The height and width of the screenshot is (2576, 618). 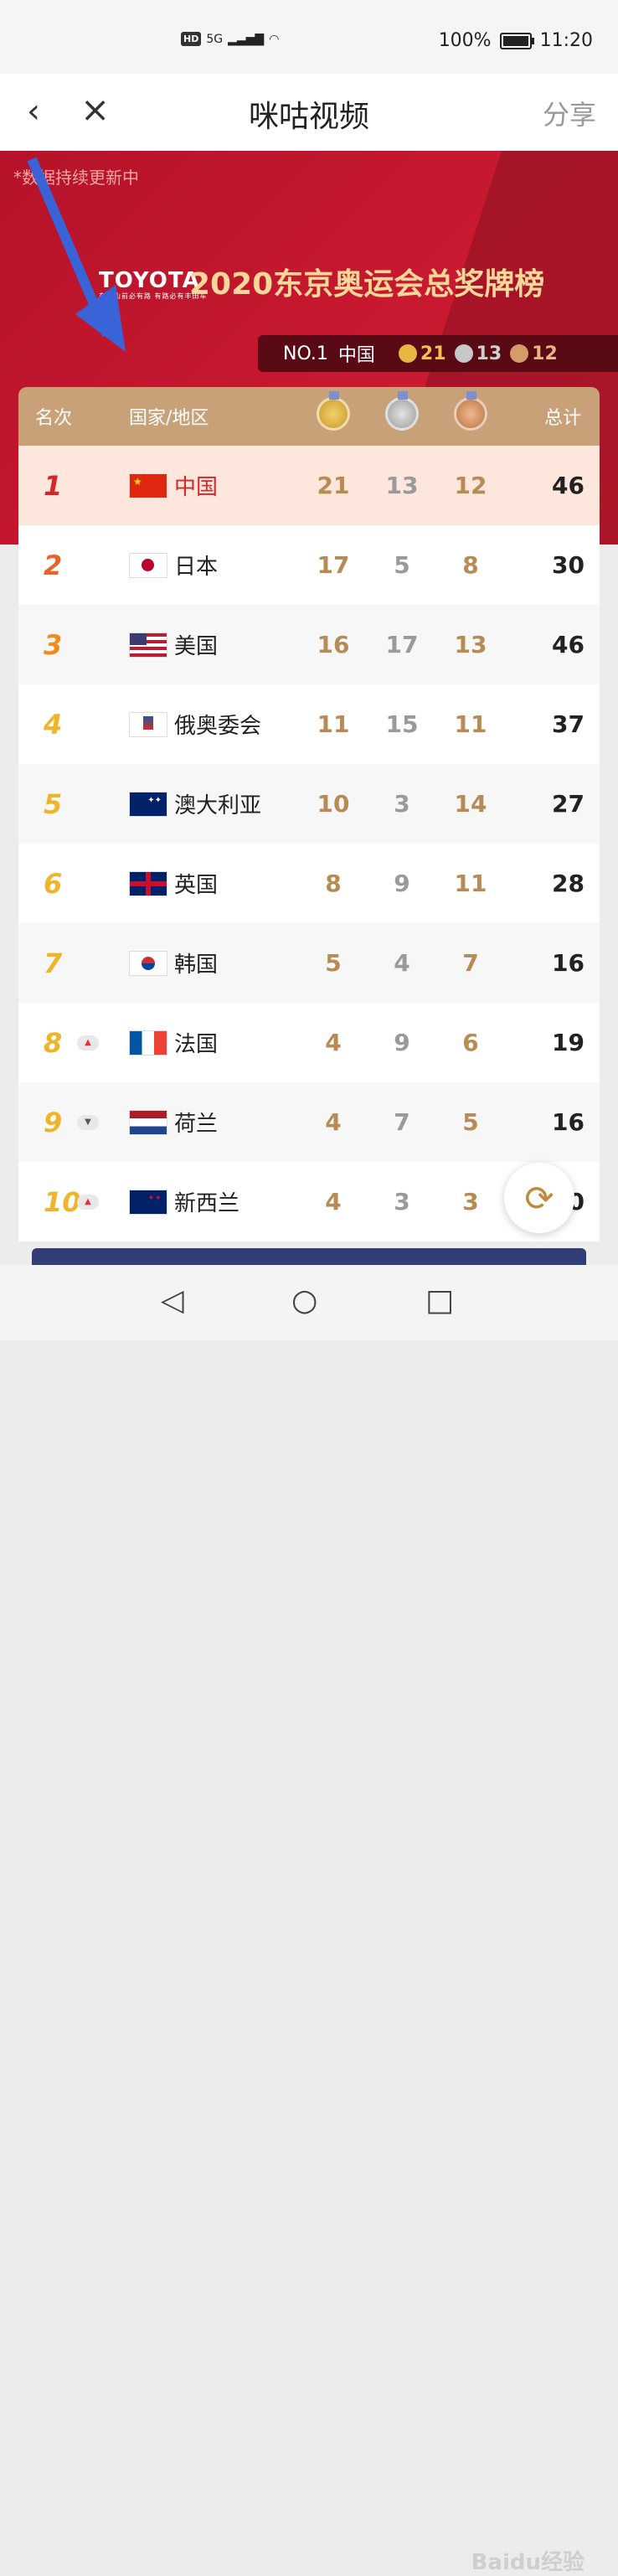 I want to click on rank-number: 5, so click(x=53, y=803).